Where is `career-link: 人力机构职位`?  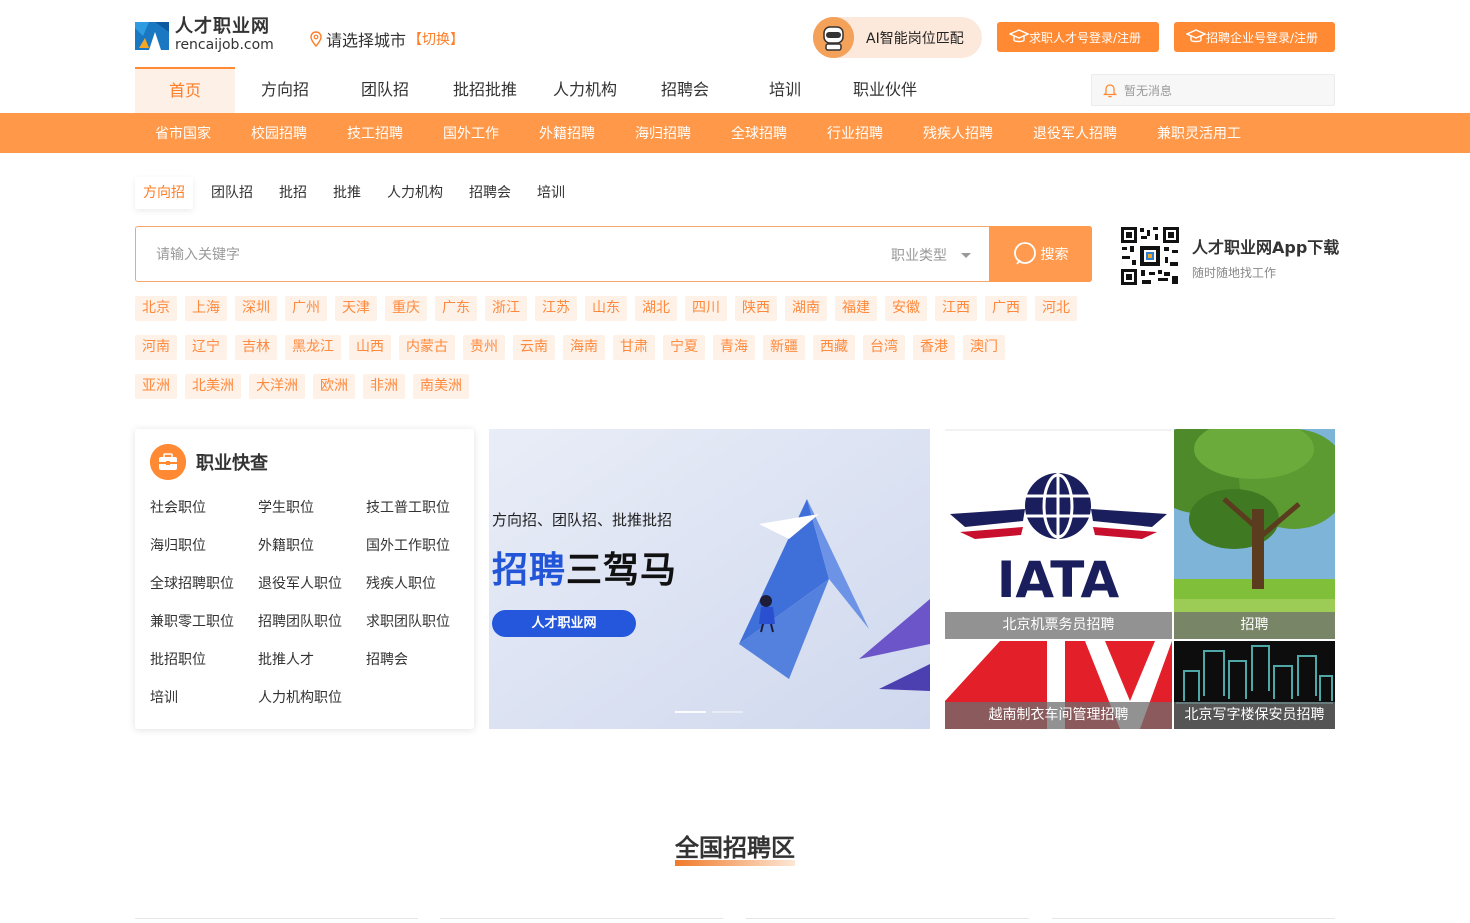
career-link: 人力机构职位 is located at coordinates (312, 705).